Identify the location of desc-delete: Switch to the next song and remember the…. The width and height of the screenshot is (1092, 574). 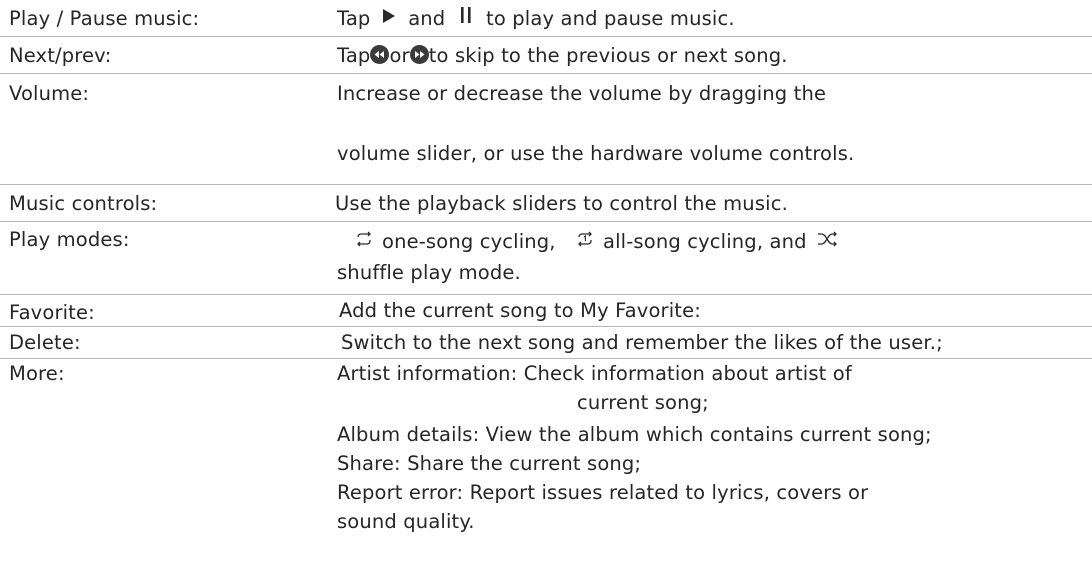
(642, 342).